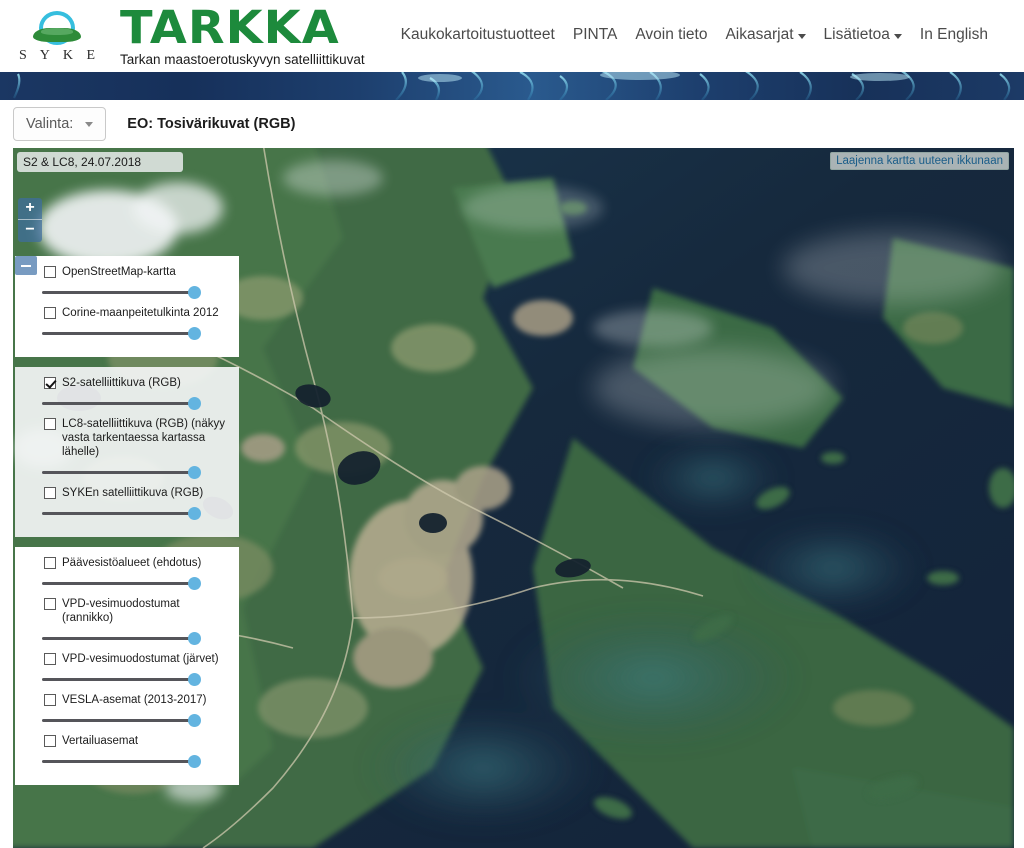 This screenshot has width=1024, height=848. I want to click on nav-item-aikasarjat: Aikasarjat, so click(765, 35).